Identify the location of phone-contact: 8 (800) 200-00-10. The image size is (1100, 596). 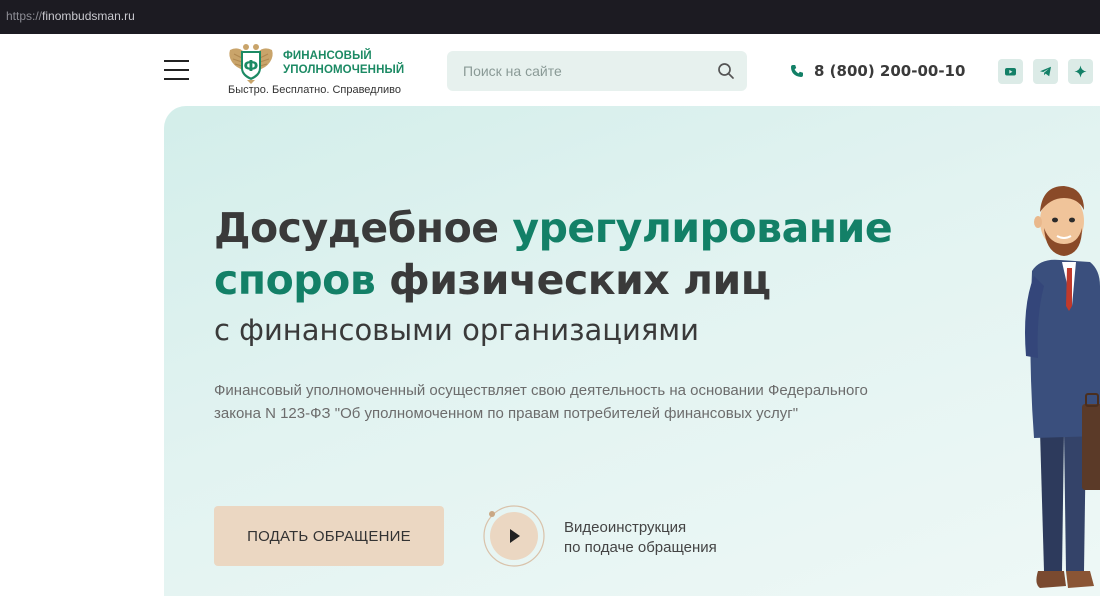
(877, 71).